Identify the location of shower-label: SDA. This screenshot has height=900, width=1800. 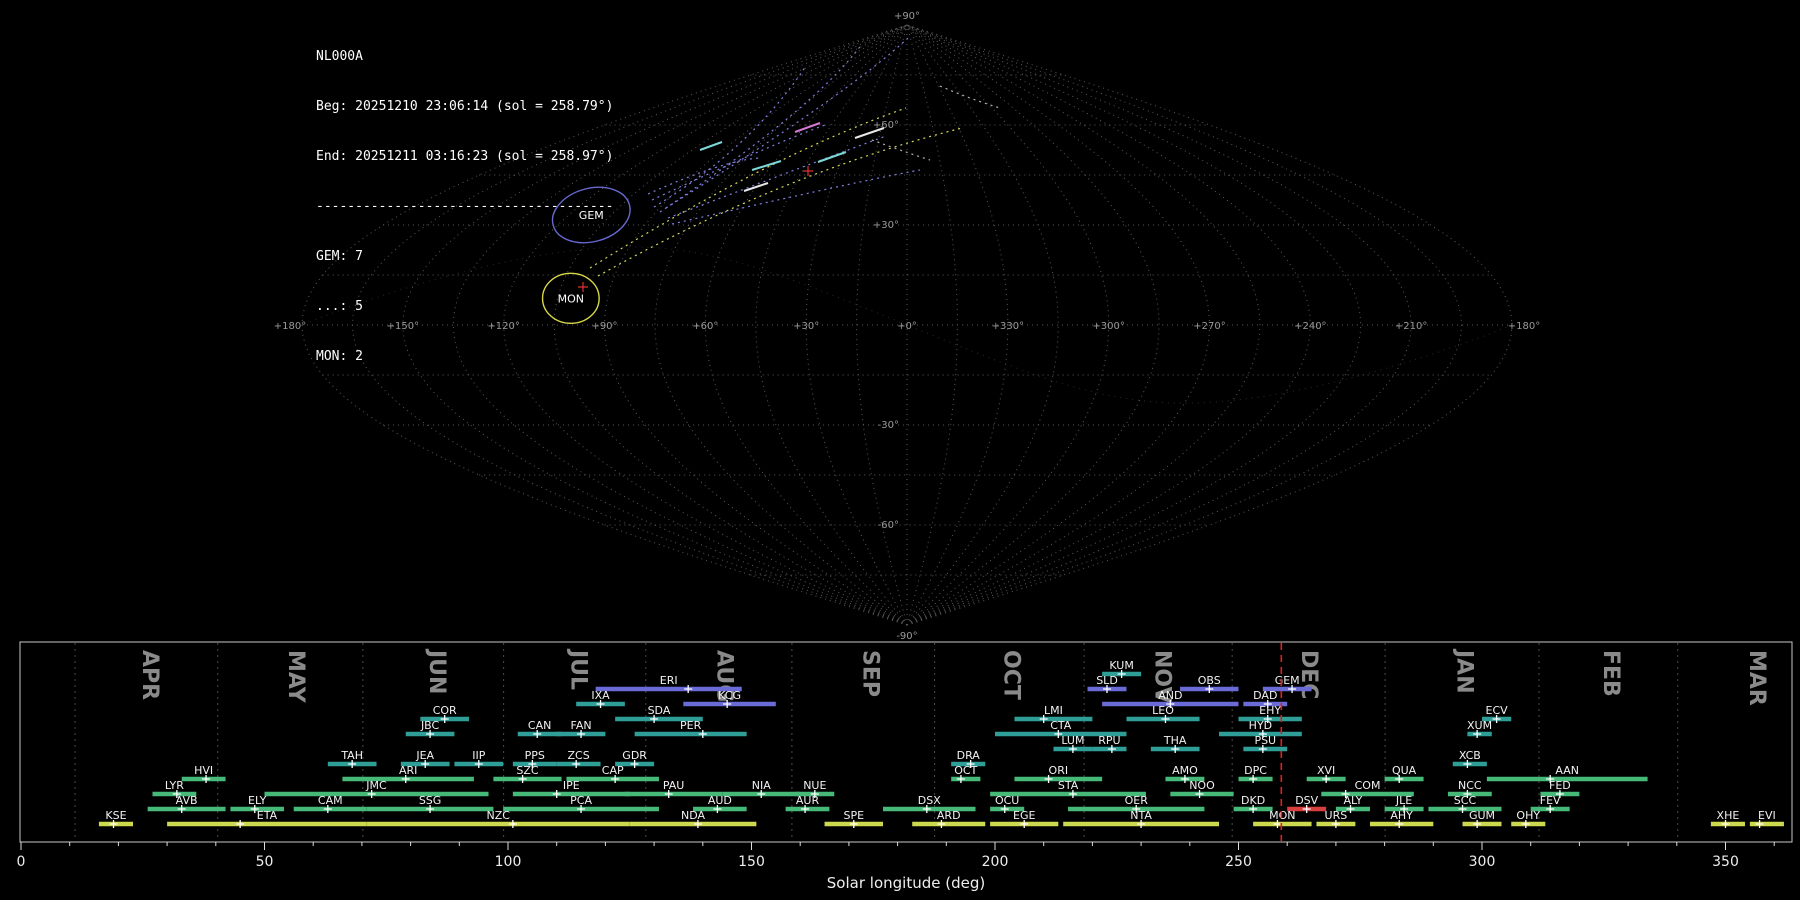
(659, 710).